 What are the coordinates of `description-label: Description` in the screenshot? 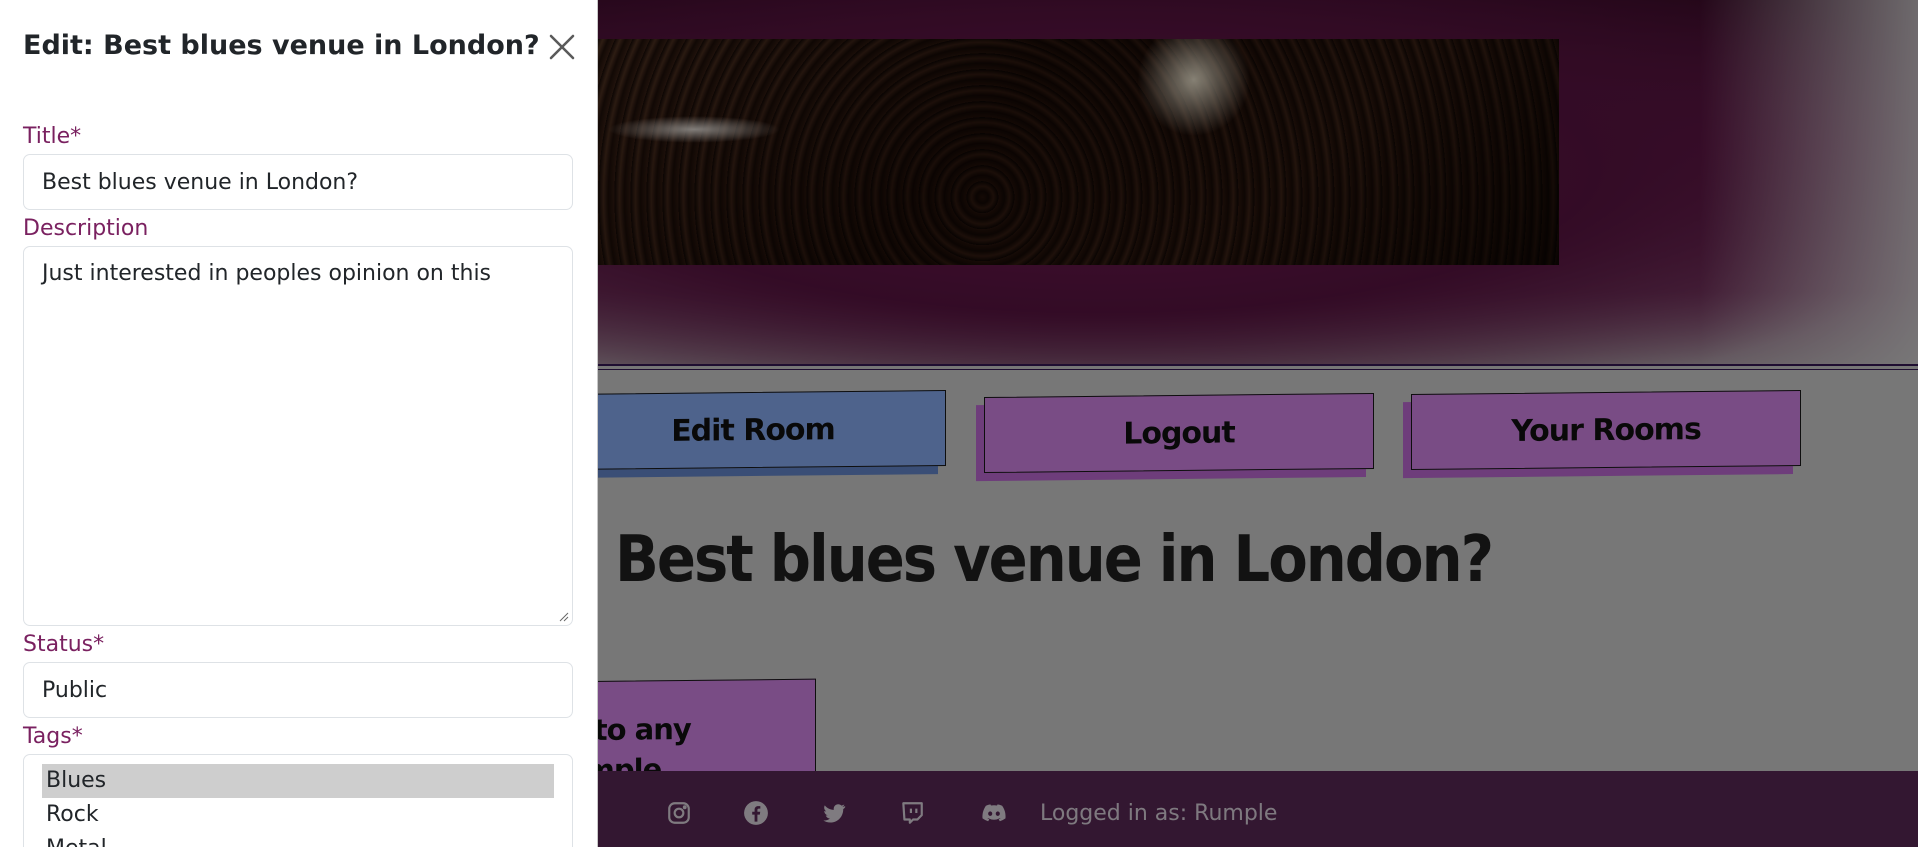 It's located at (86, 228).